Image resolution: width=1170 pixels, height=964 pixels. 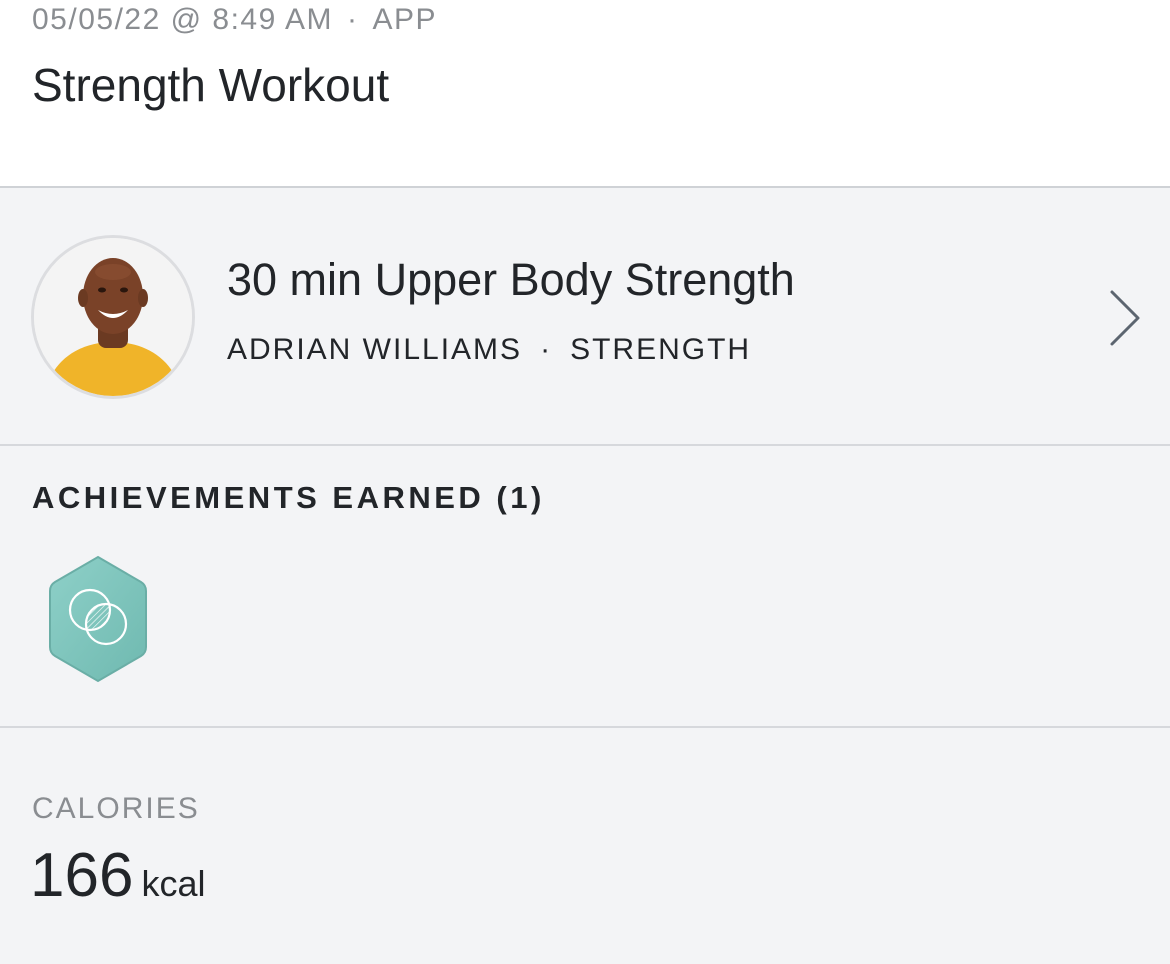 I want to click on workout-meta: 05/05/22 @ 8:49 AM · APP, so click(x=234, y=20).